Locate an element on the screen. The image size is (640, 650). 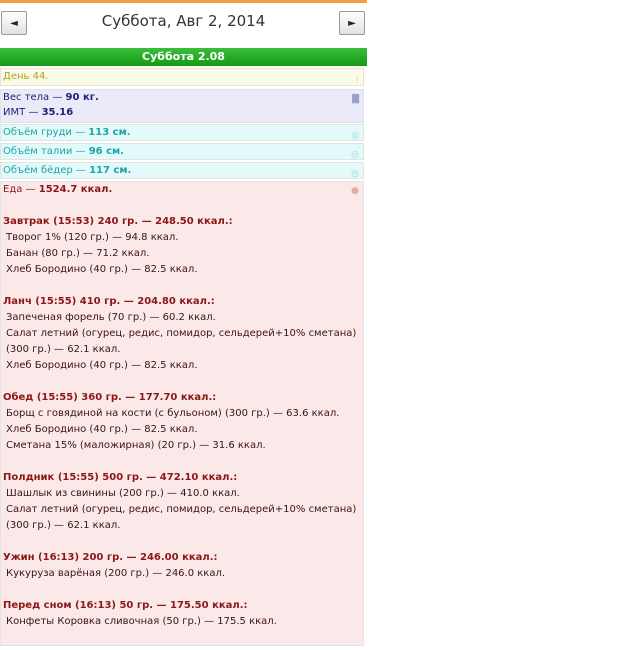
measure-value: 96 см. is located at coordinates (106, 151).